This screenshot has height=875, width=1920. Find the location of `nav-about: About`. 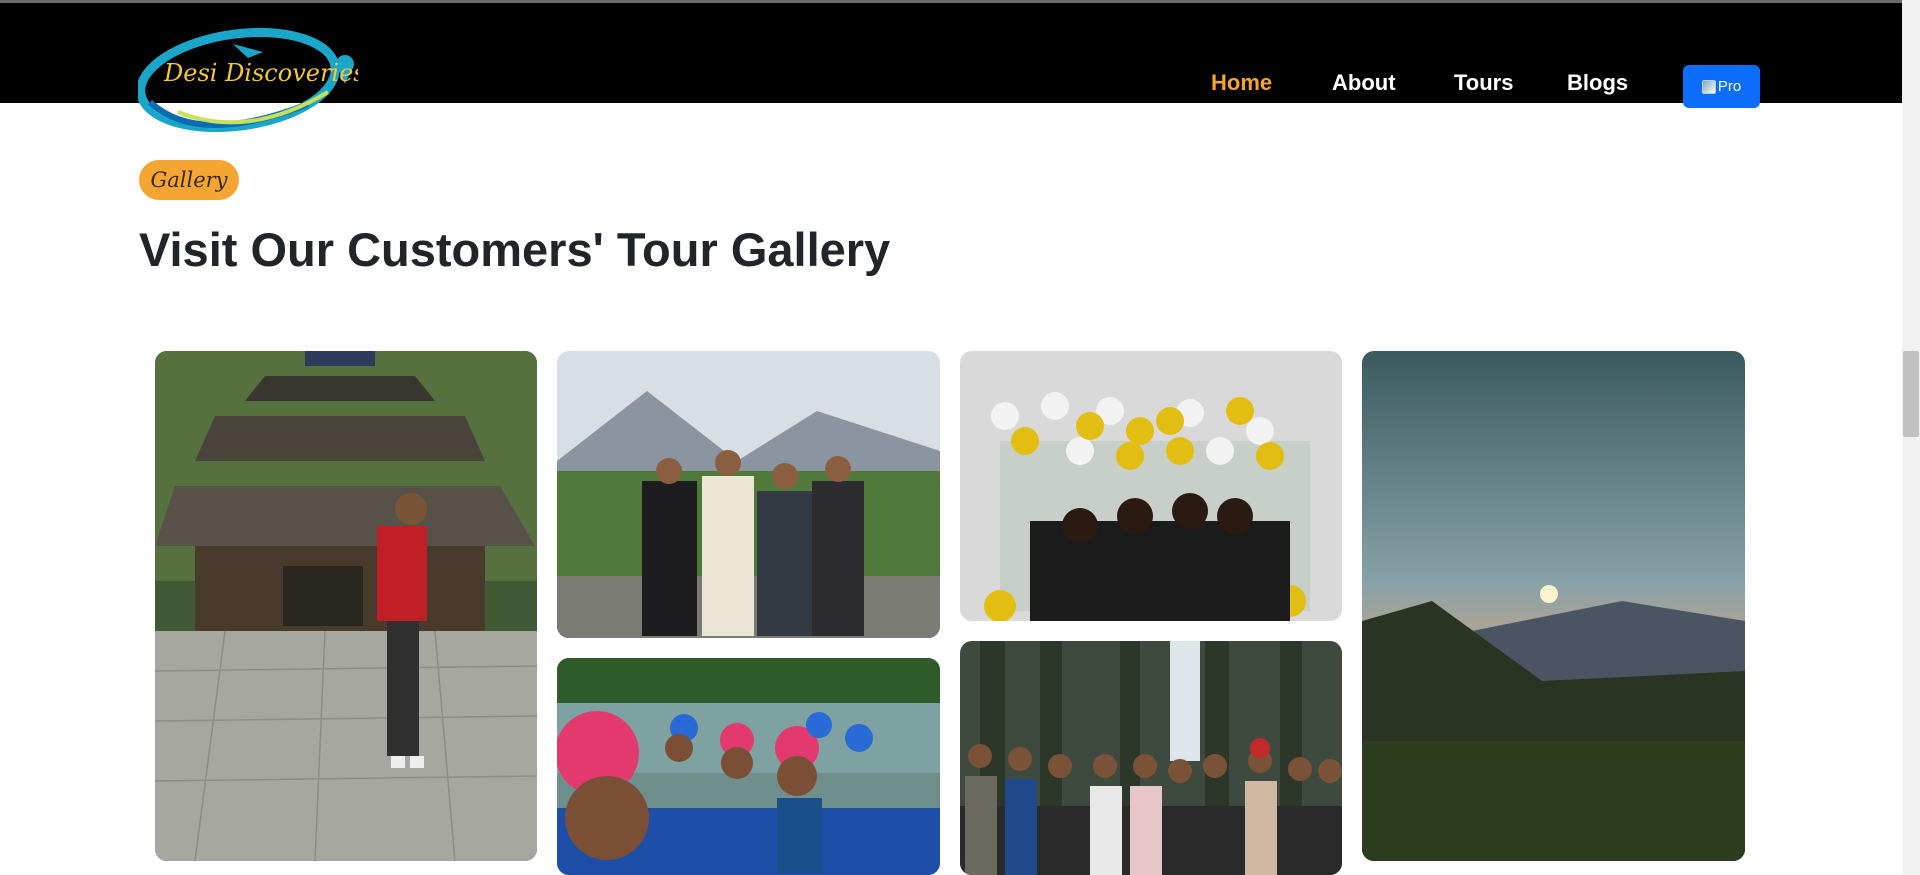

nav-about: About is located at coordinates (1364, 83).